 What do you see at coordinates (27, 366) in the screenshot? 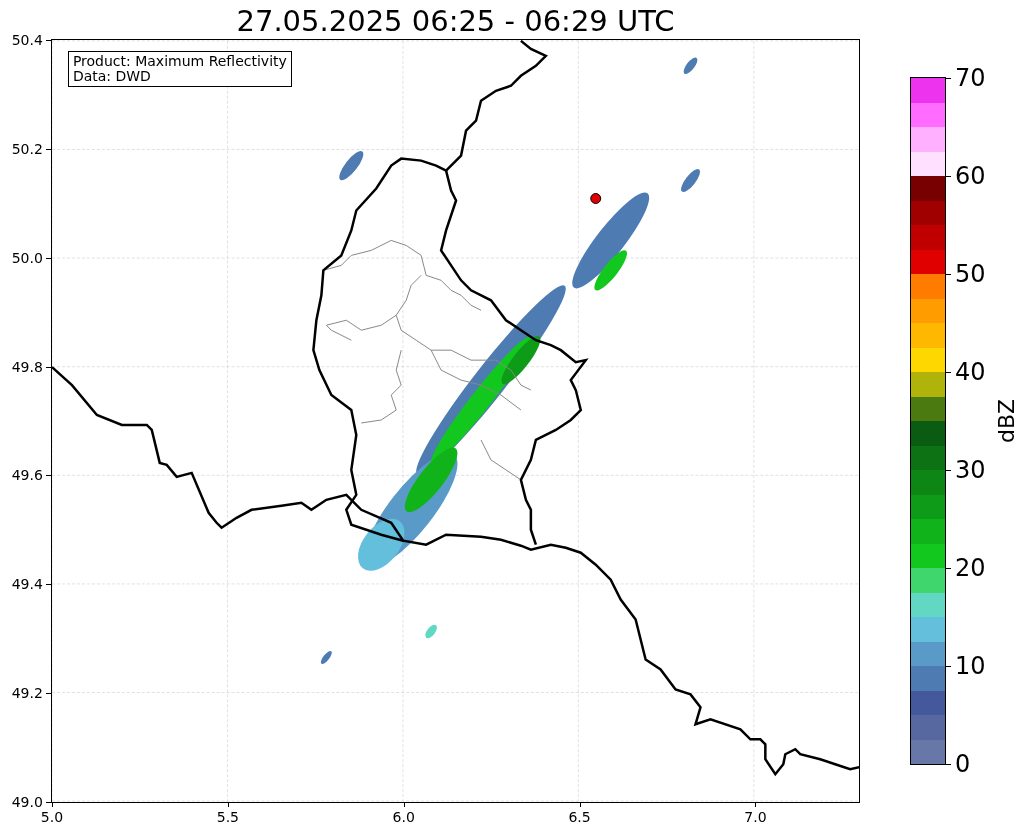
I see `y-tick-label: 49.8` at bounding box center [27, 366].